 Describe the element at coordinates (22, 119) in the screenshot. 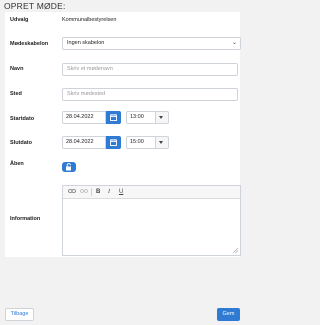

I see `startdato-label: Startdato` at that location.